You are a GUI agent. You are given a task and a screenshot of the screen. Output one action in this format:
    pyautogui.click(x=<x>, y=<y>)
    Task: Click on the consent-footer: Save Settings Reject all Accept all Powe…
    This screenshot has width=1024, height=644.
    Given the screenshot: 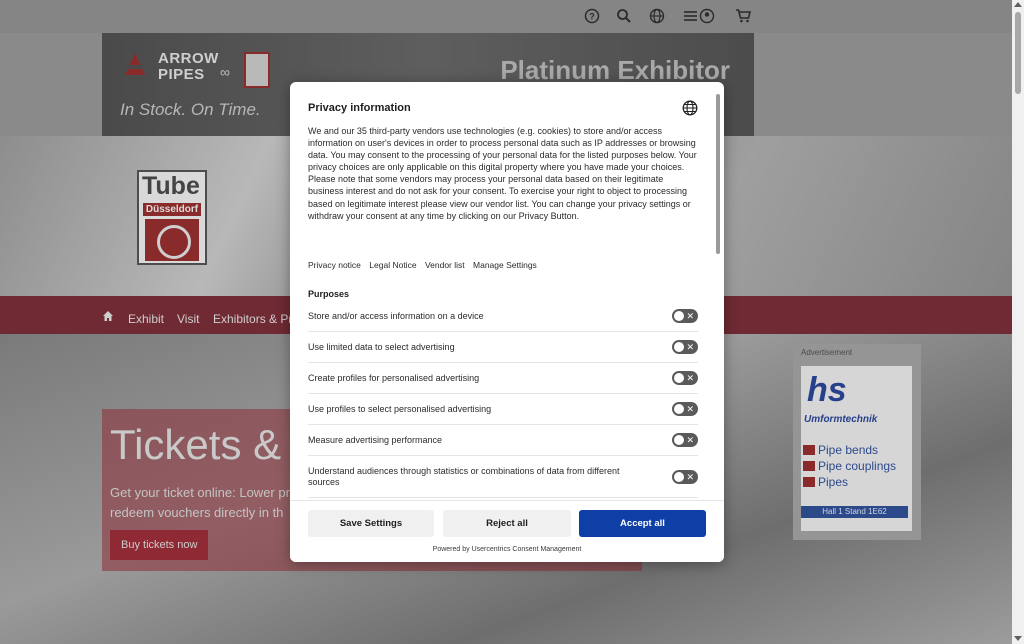 What is the action you would take?
    pyautogui.click(x=507, y=531)
    